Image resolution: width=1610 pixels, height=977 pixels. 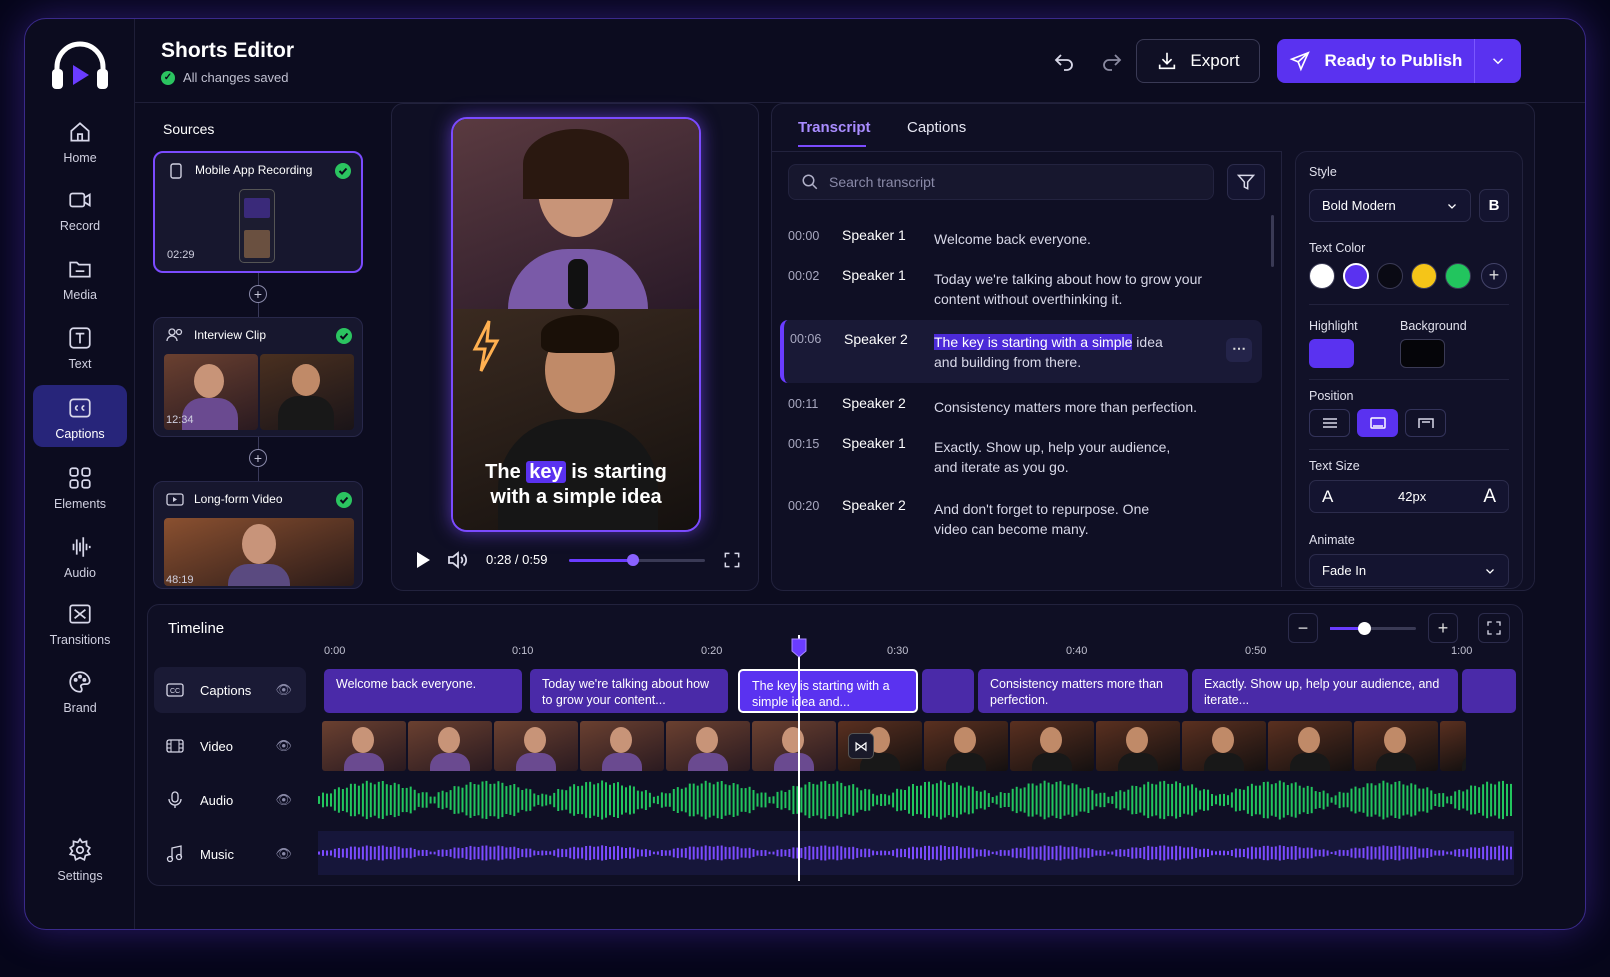 What do you see at coordinates (217, 854) in the screenshot?
I see `track-label: Music` at bounding box center [217, 854].